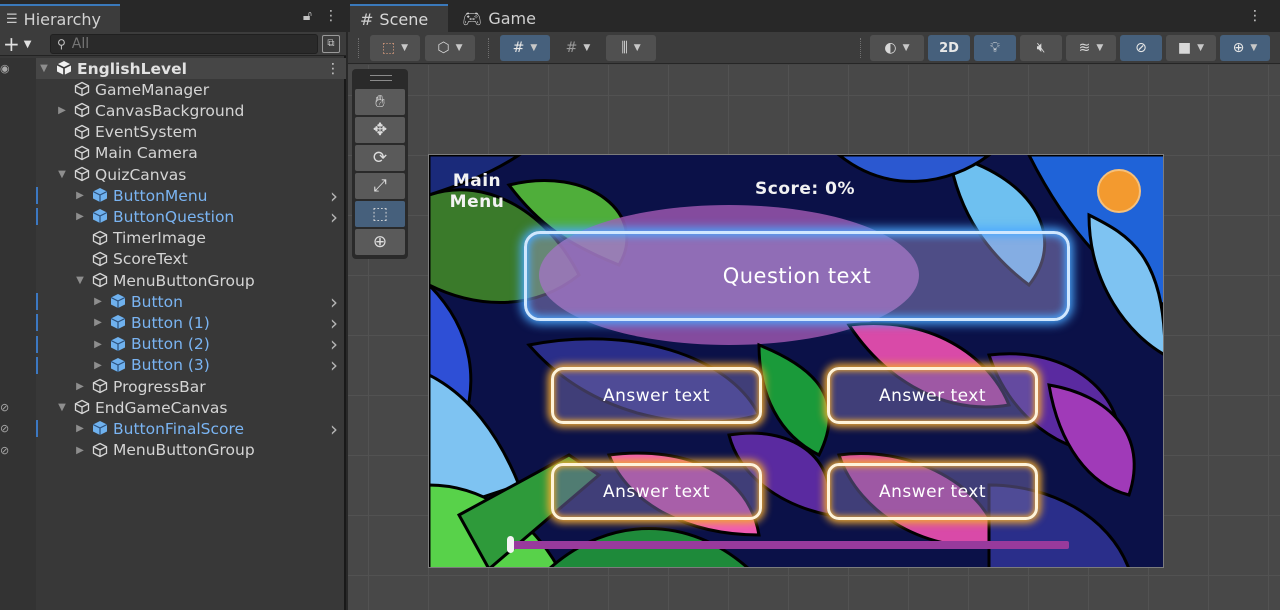  Describe the element at coordinates (578, 48) in the screenshot. I see `increment-snap-button: # ▼` at that location.